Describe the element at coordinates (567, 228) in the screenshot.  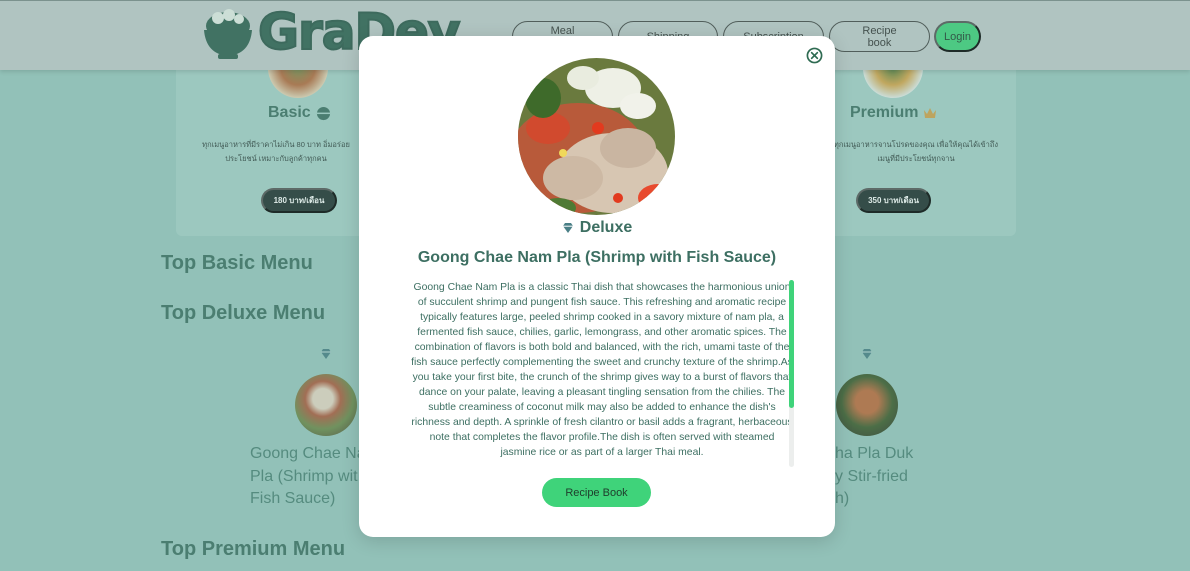
I see `diamond-icon` at that location.